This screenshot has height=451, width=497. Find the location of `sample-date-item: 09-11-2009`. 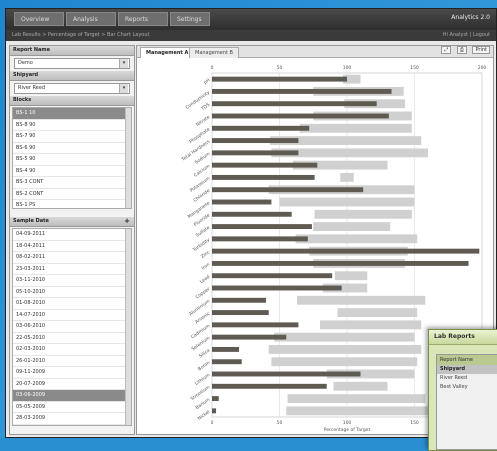

sample-date-item: 09-11-2009 is located at coordinates (72, 373).